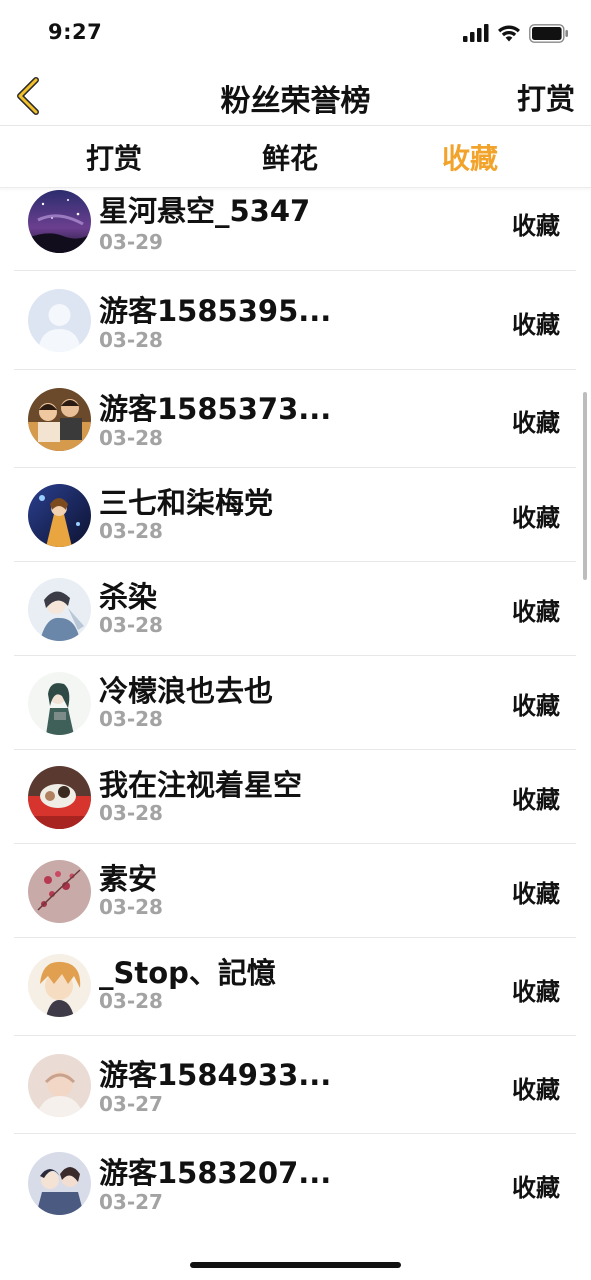 The image size is (591, 1280). What do you see at coordinates (205, 211) in the screenshot?
I see `fan-name: 星河悬空_5347` at bounding box center [205, 211].